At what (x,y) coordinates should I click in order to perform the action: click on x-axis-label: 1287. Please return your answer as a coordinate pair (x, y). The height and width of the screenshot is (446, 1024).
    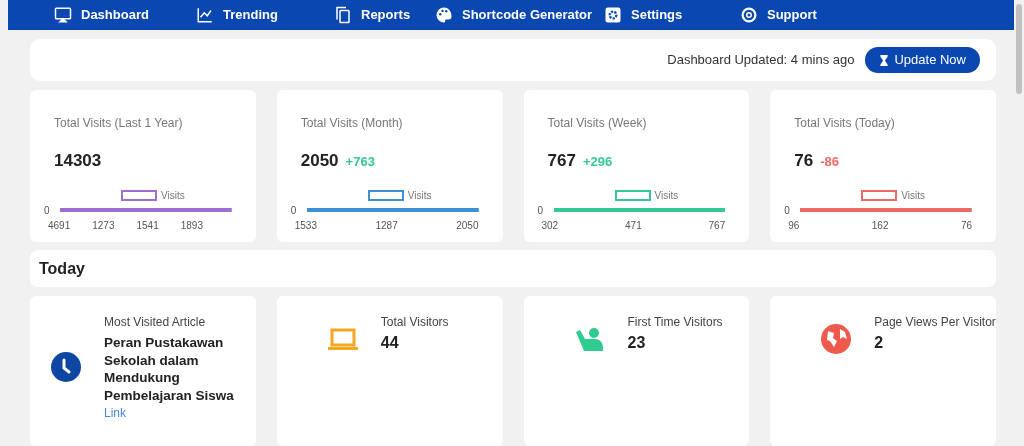
    Looking at the image, I should click on (386, 225).